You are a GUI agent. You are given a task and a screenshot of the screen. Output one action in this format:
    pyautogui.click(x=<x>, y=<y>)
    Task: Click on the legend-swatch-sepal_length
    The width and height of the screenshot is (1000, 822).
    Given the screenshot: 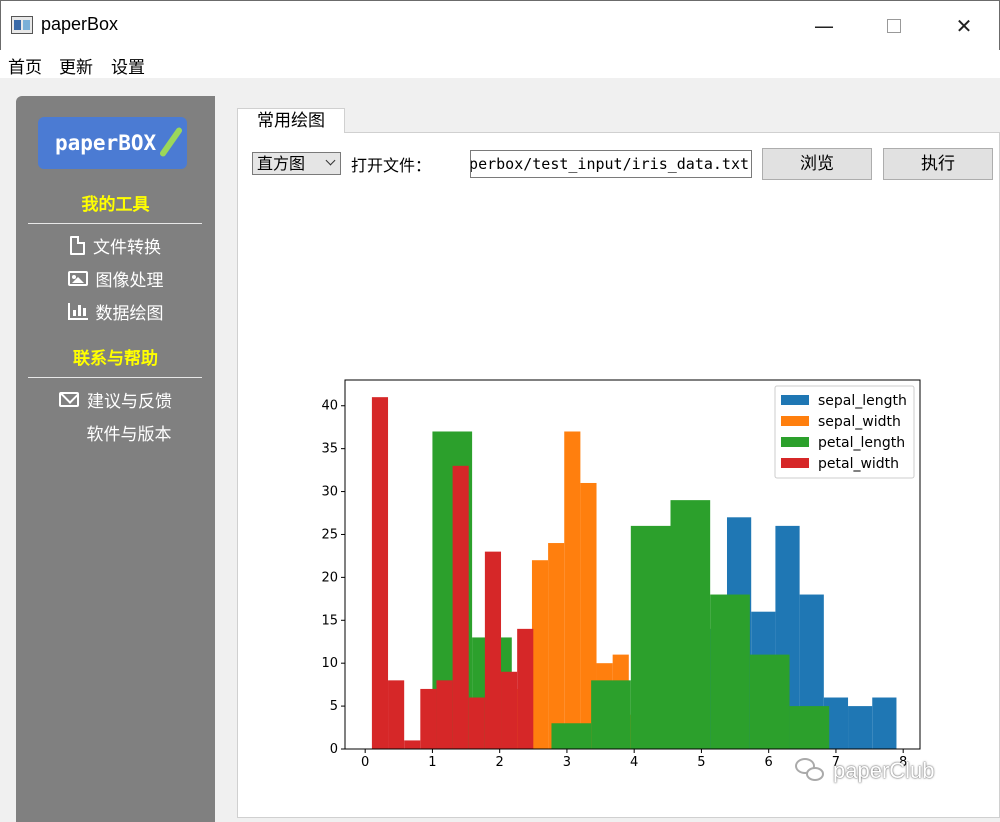 What is the action you would take?
    pyautogui.click(x=795, y=400)
    